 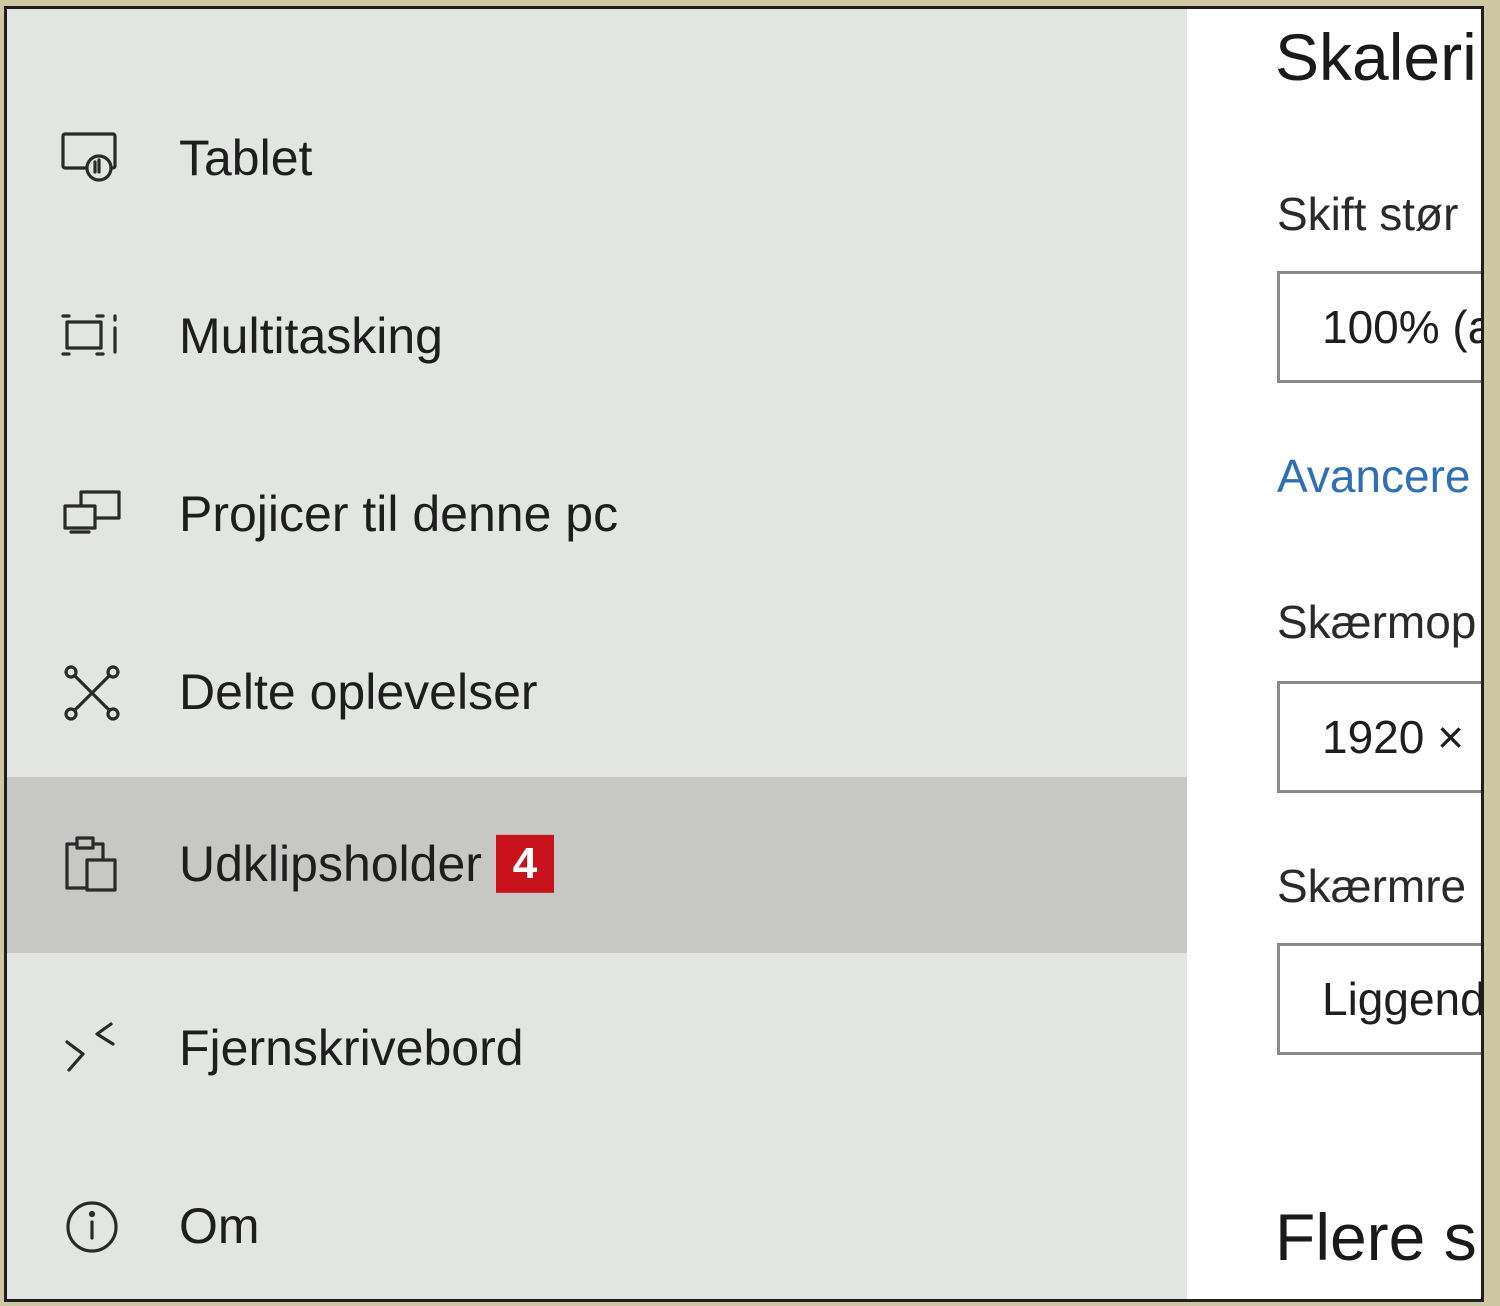 I want to click on scaling-heading: Skaleri, so click(x=1376, y=57).